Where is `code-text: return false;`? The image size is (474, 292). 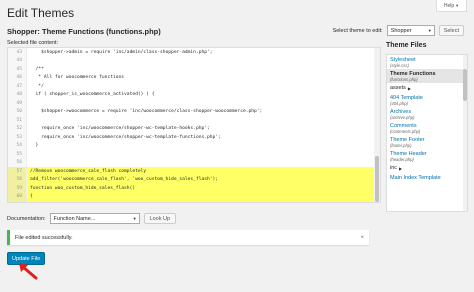 code-text: return false; is located at coordinates (203, 201).